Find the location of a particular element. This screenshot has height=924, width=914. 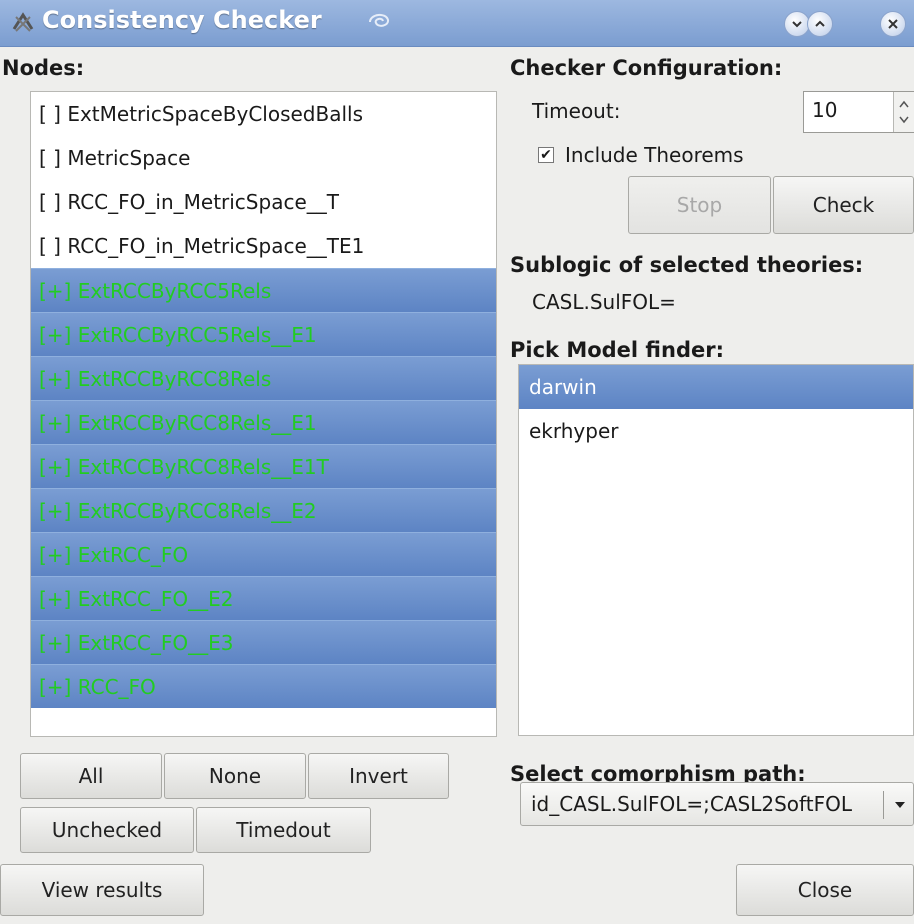

node-list-item: [ ] ExtMetricSpaceByClosedBalls is located at coordinates (263, 114).